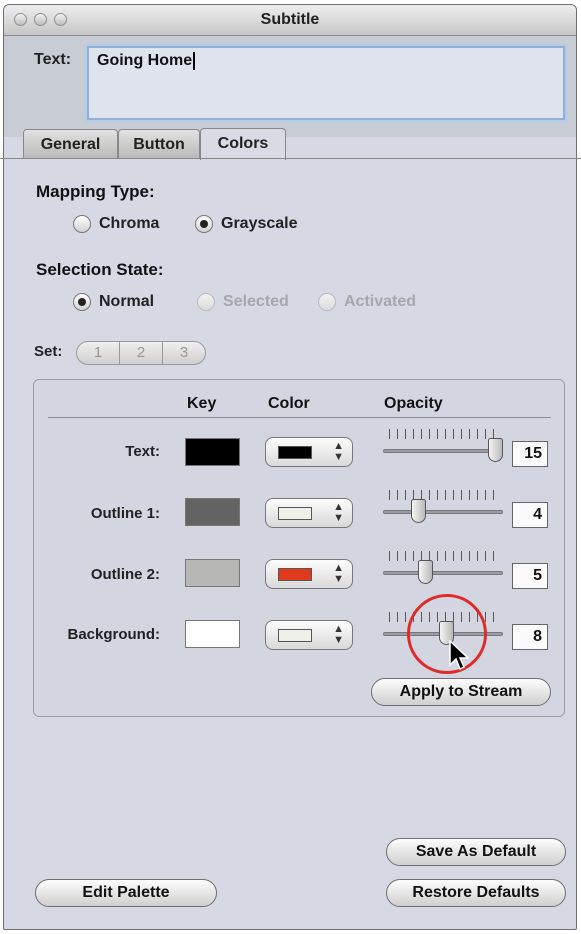 The image size is (581, 934). What do you see at coordinates (444, 495) in the screenshot?
I see `row-outline1-slider-ticks` at bounding box center [444, 495].